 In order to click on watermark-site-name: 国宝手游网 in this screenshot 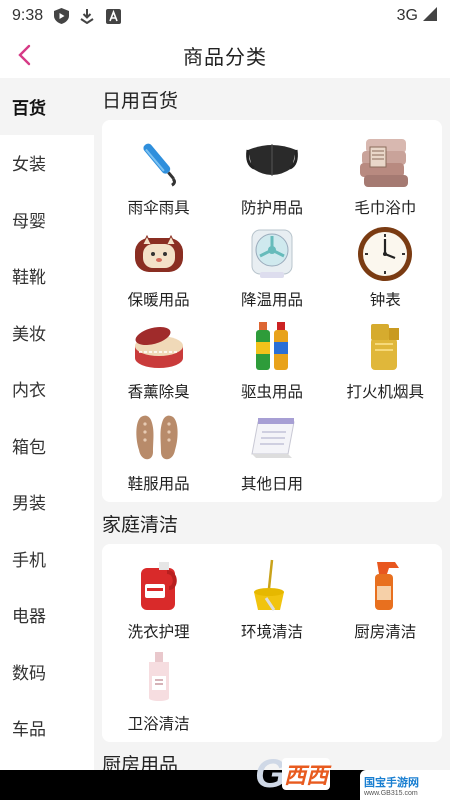, I will do `click(391, 782)`.